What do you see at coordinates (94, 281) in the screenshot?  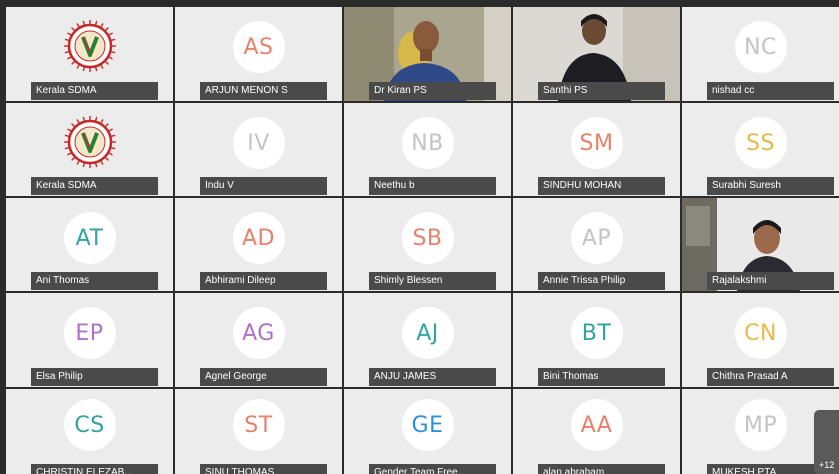 I see `participant-name-label: Ani Thomas` at bounding box center [94, 281].